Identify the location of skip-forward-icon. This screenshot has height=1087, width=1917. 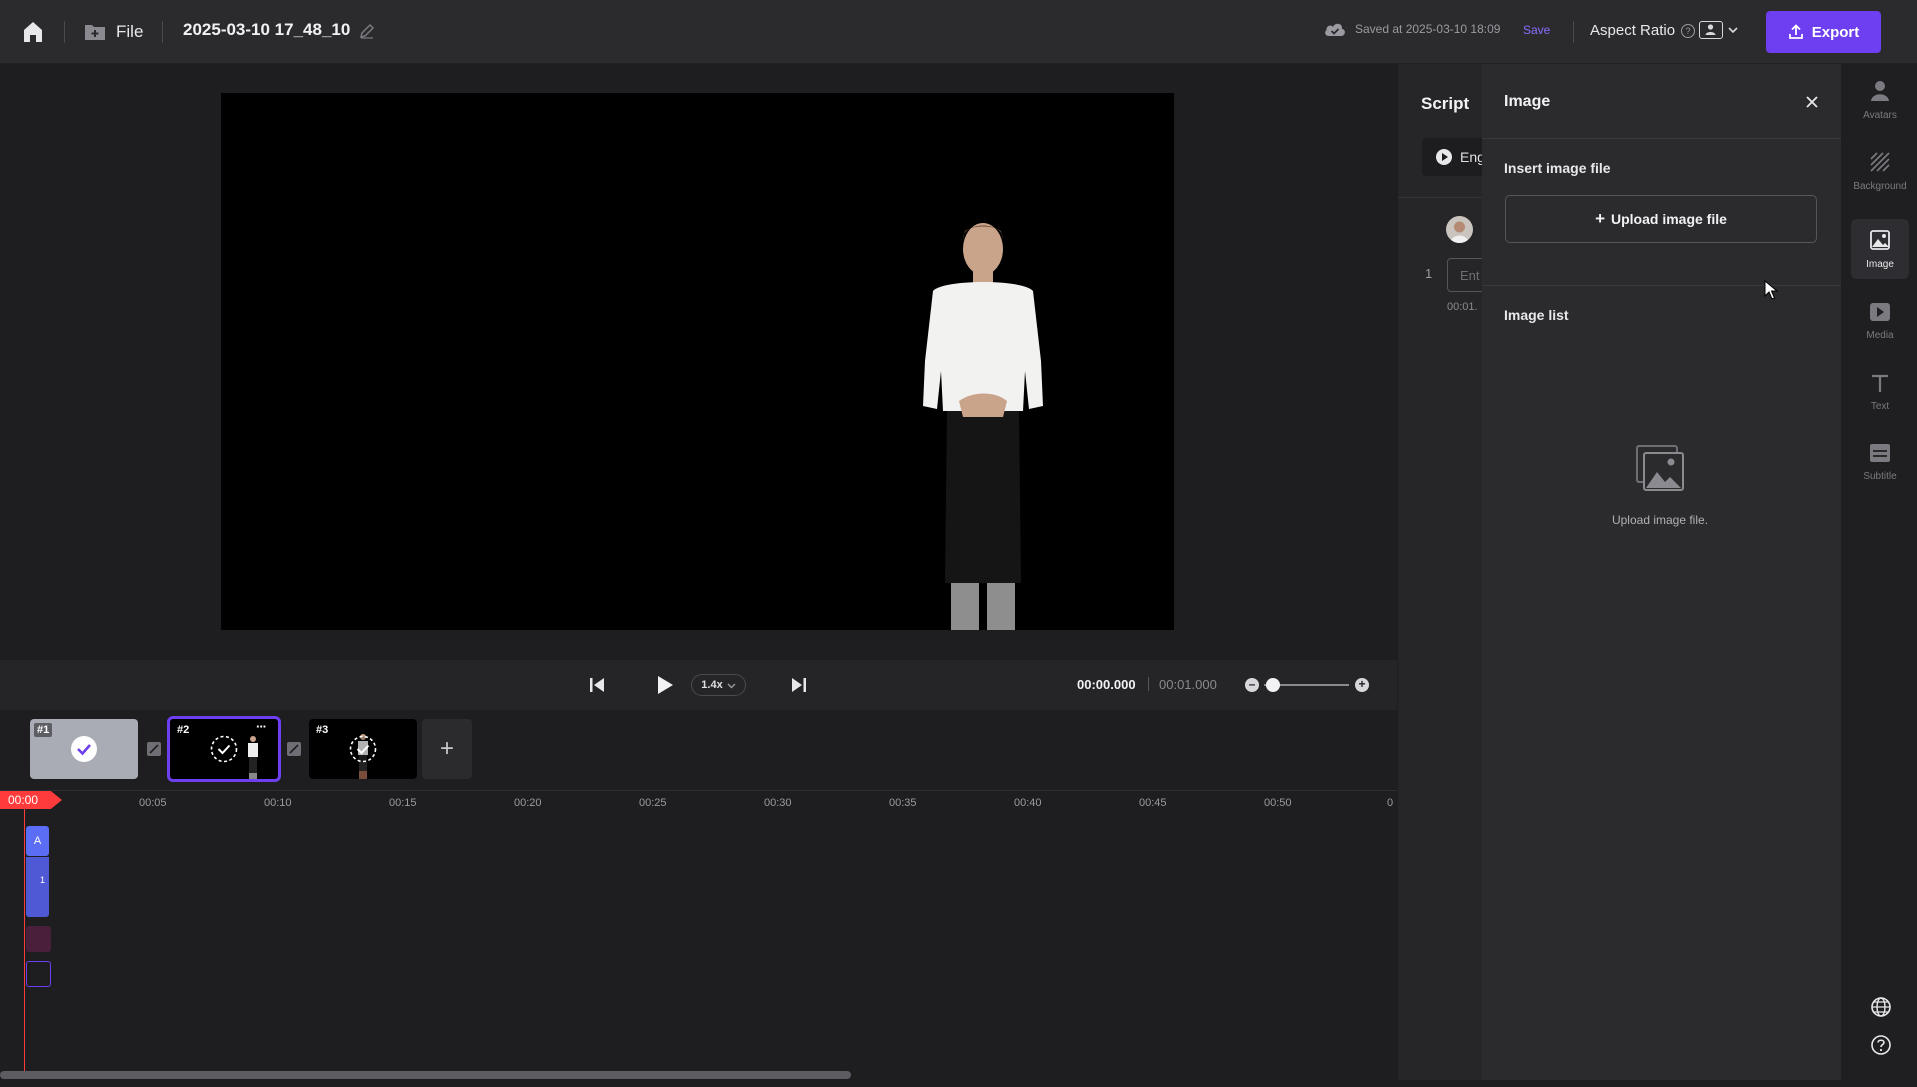
(799, 685).